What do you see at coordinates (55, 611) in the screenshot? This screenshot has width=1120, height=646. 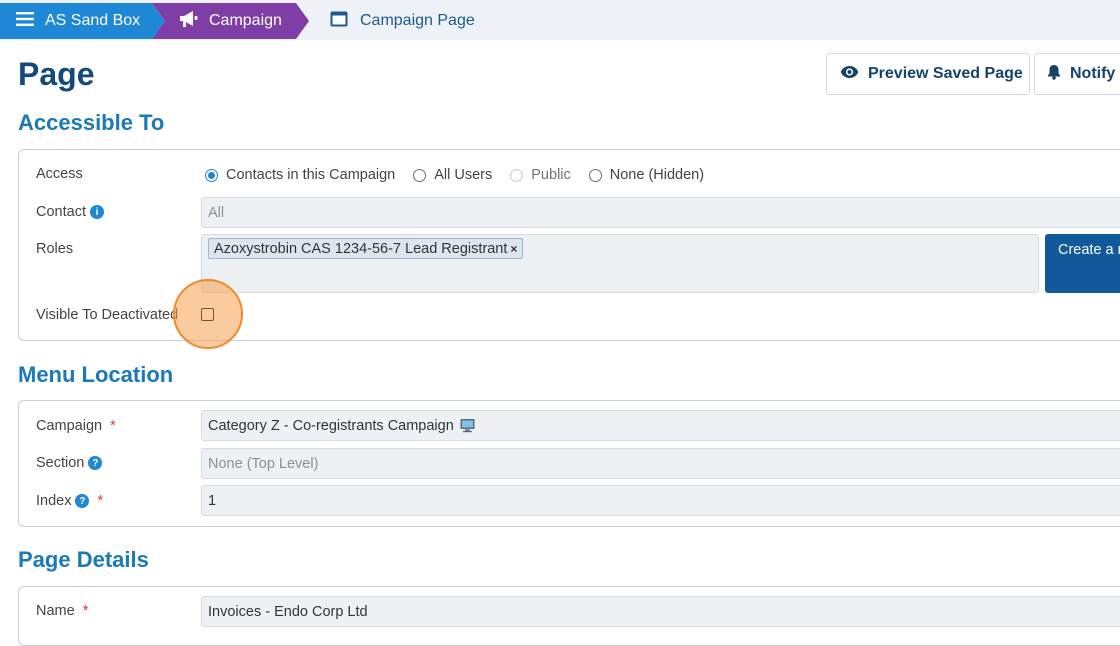 I see `name-label-text: Name` at bounding box center [55, 611].